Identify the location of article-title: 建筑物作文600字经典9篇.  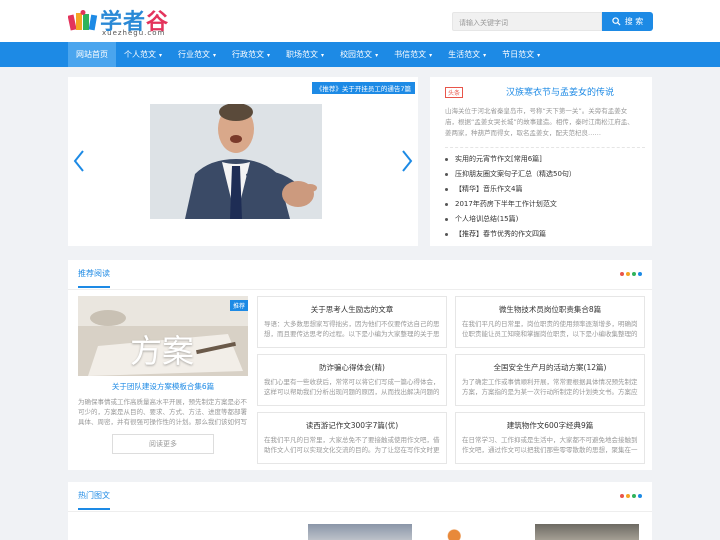
(550, 425).